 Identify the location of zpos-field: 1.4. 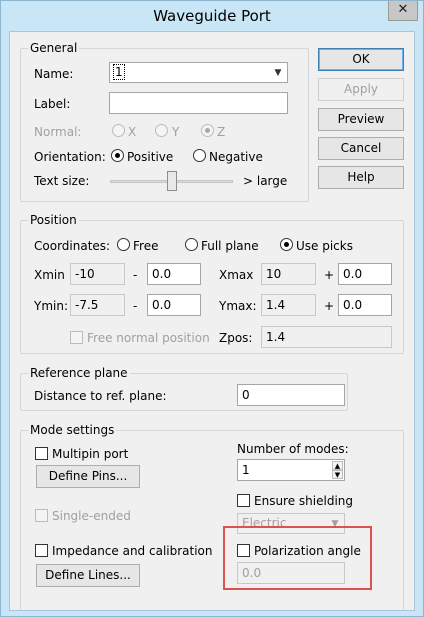
(326, 337).